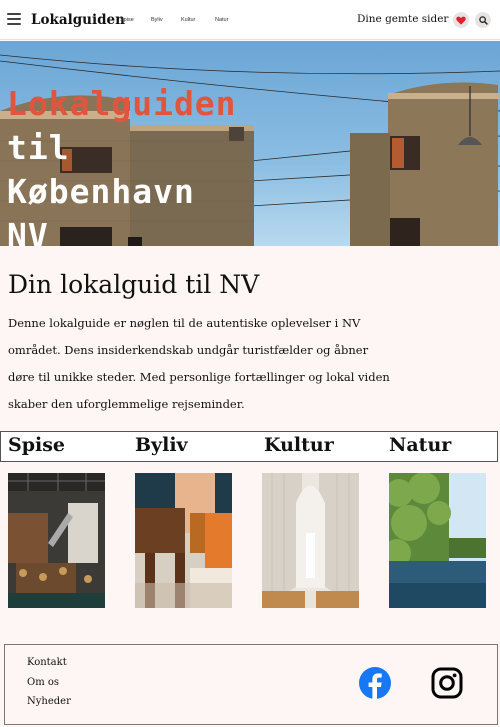  Describe the element at coordinates (49, 701) in the screenshot. I see `footer-link-nyheder: Nyheder` at that location.